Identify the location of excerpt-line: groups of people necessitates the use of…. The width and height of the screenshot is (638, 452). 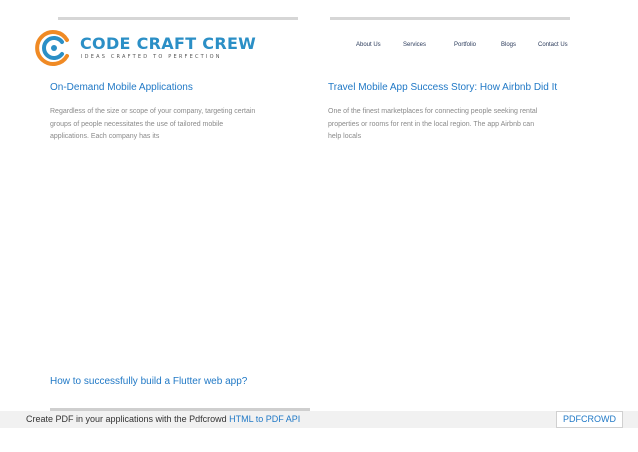
(137, 124).